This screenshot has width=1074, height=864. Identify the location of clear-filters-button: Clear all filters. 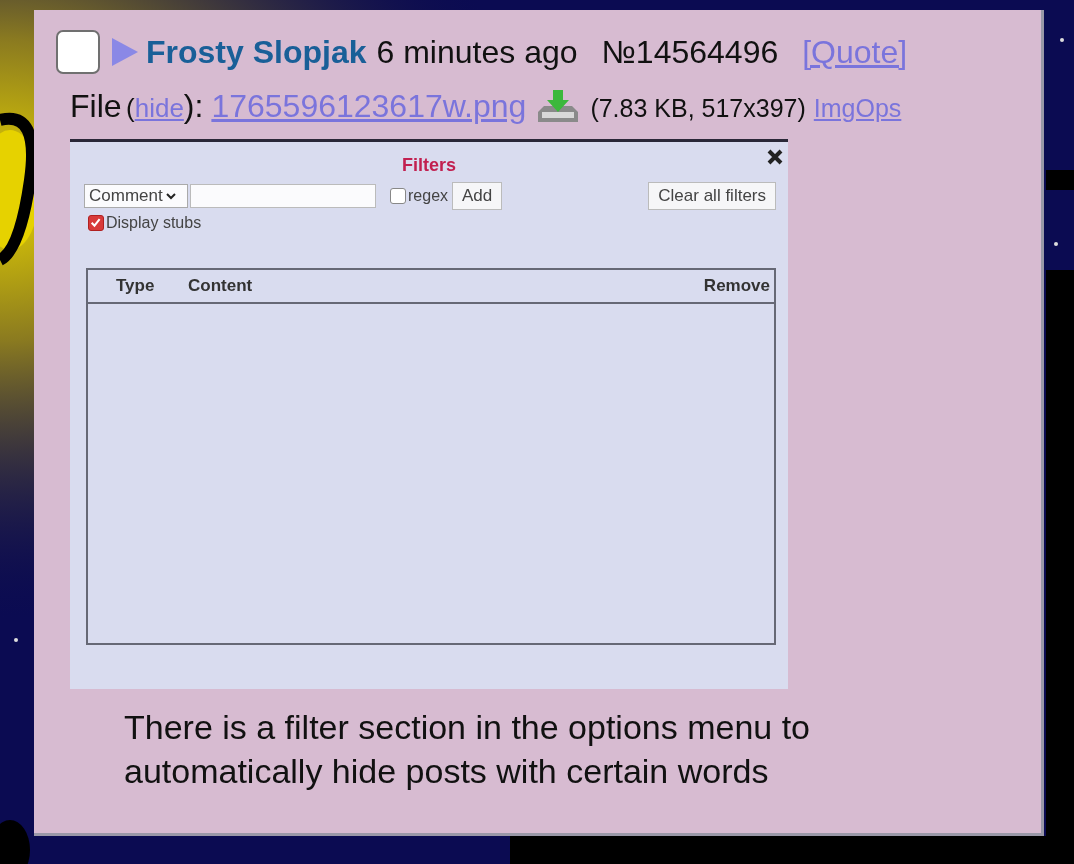
(712, 196).